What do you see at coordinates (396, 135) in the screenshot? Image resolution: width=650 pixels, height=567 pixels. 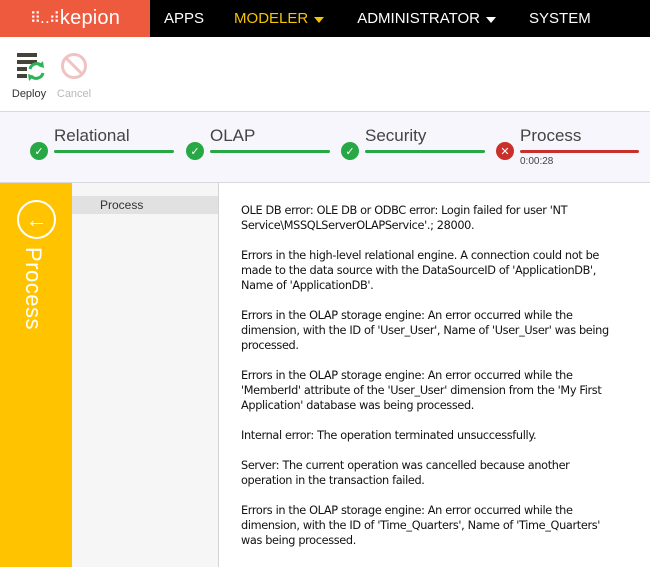 I see `step-label: Security` at bounding box center [396, 135].